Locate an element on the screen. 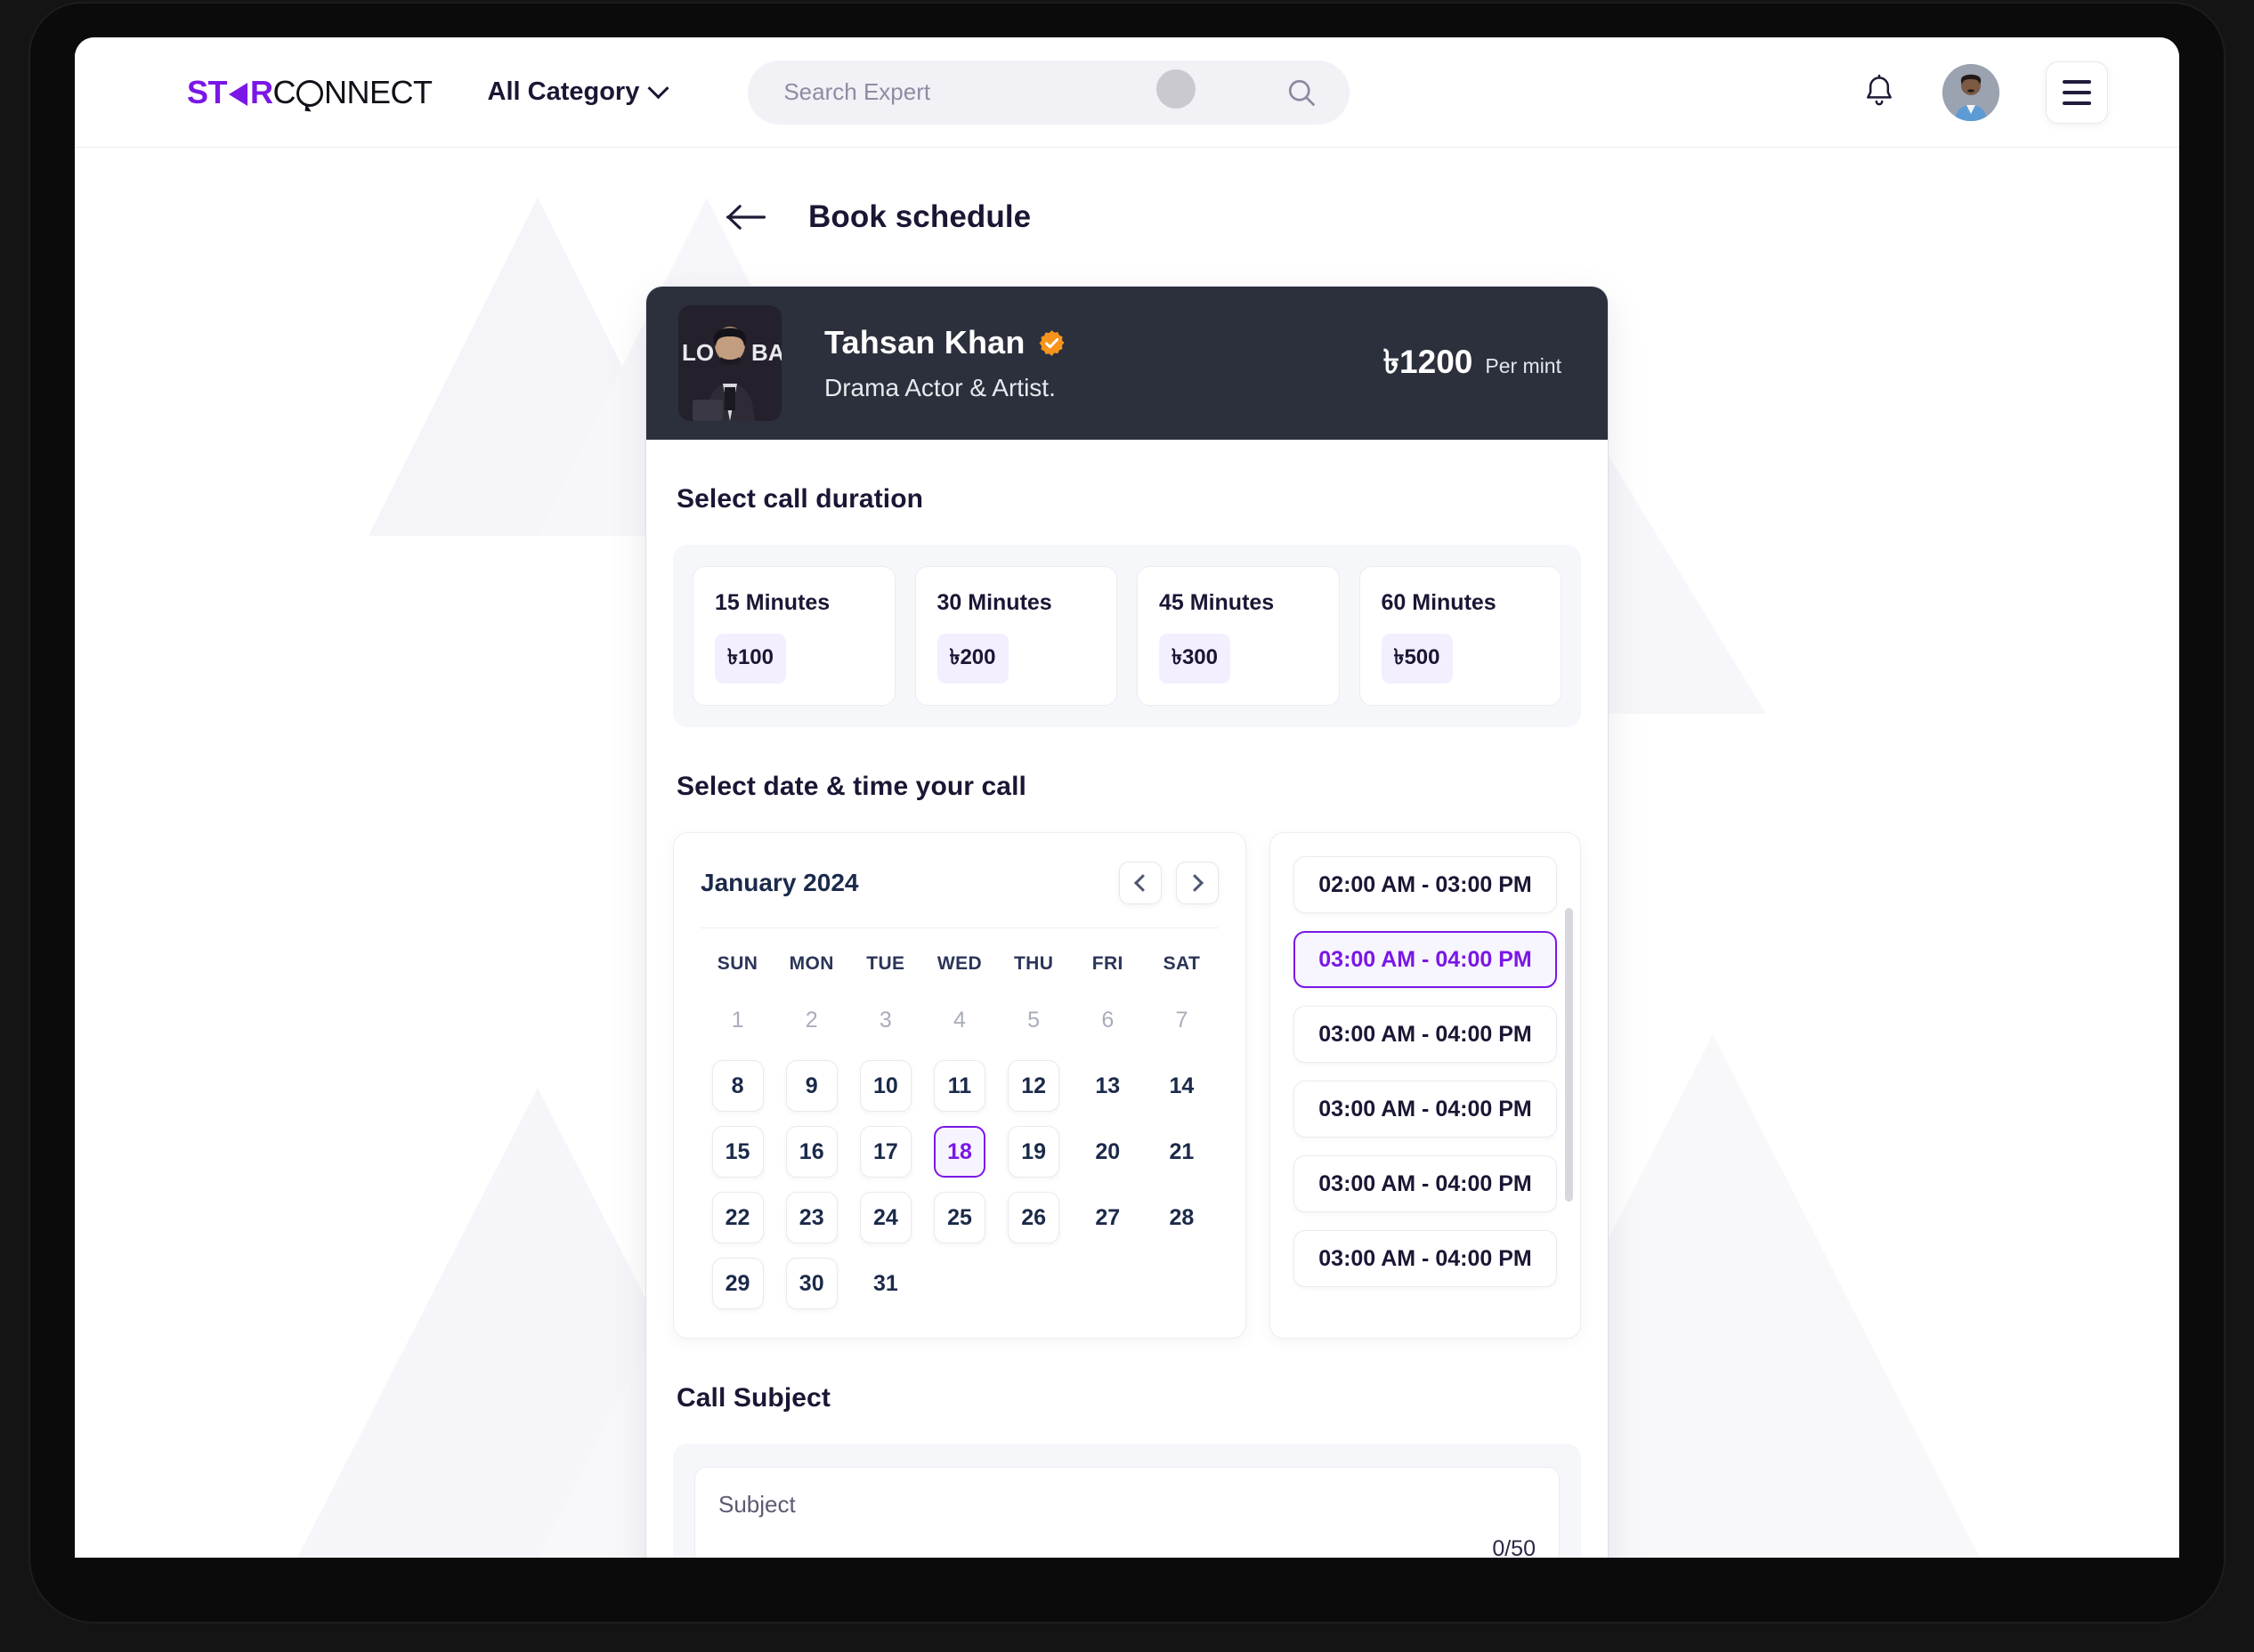  calendar-day-cell: 17 is located at coordinates (885, 1151).